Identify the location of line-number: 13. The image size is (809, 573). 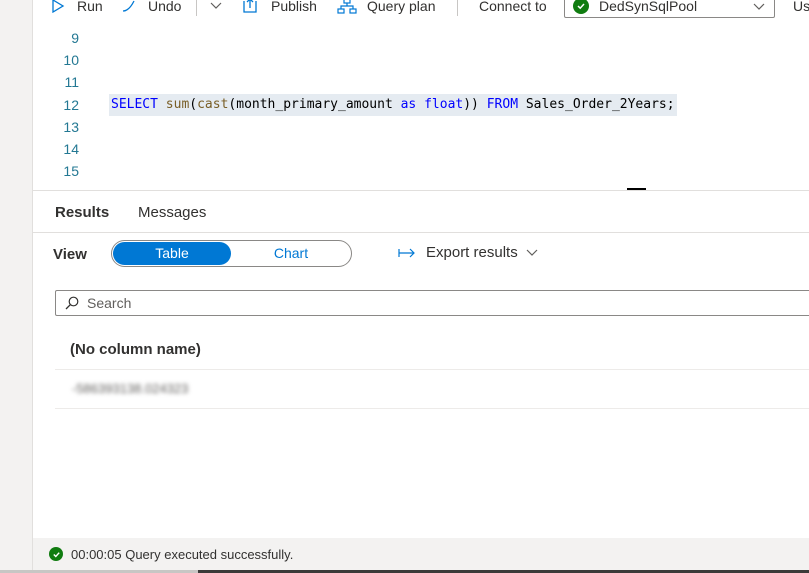
(71, 127).